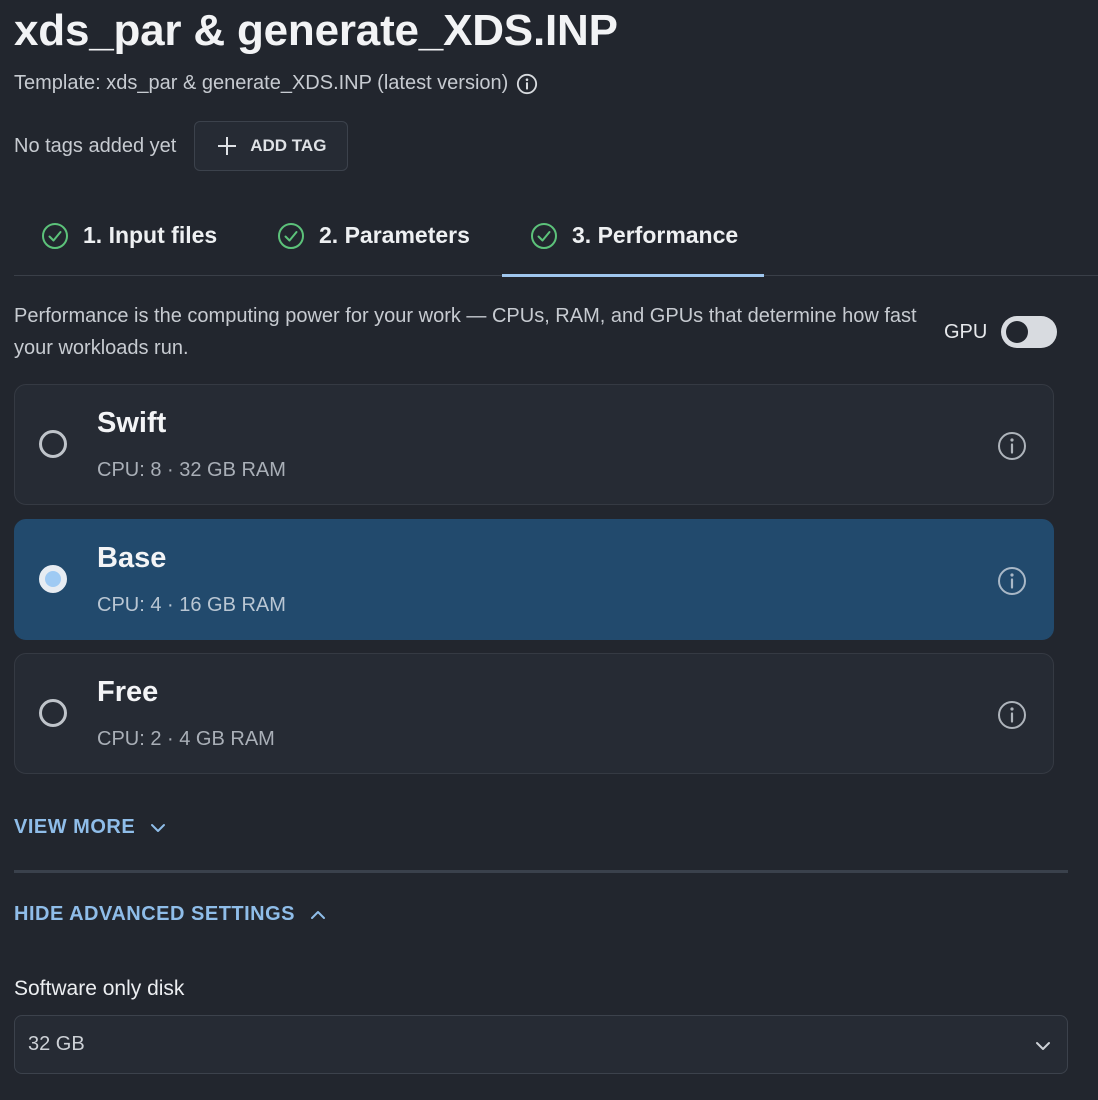  Describe the element at coordinates (534, 579) in the screenshot. I see `performance-option-base: Base CPU: 4 · 16 GB RAM` at that location.